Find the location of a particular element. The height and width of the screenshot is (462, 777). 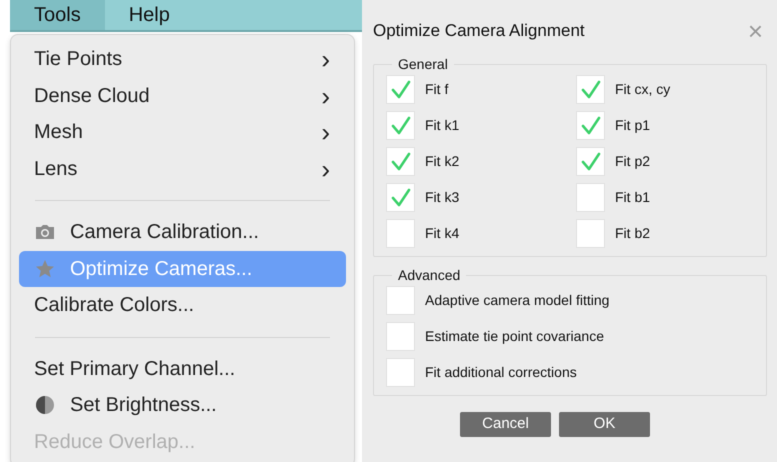

checkbox-label: Fit p1 is located at coordinates (632, 125).